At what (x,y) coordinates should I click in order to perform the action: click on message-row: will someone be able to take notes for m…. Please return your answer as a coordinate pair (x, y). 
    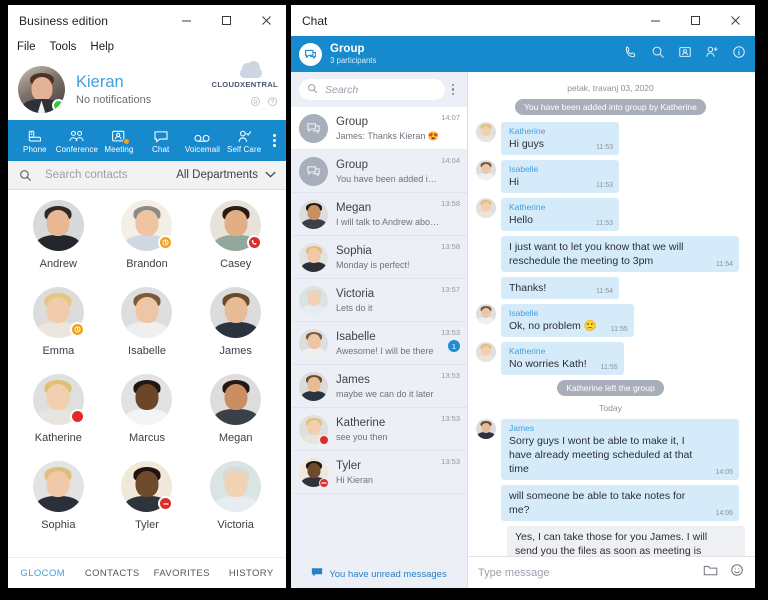
    Looking at the image, I should click on (610, 503).